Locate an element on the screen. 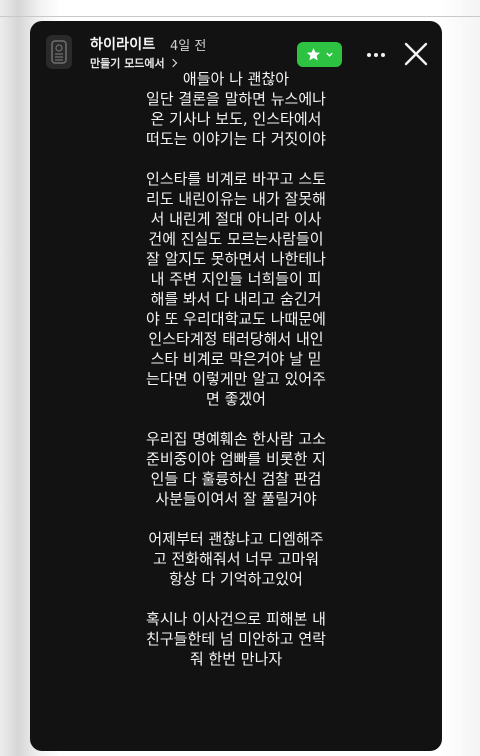 This screenshot has height=756, width=480. username: 하이라이트 is located at coordinates (122, 44).